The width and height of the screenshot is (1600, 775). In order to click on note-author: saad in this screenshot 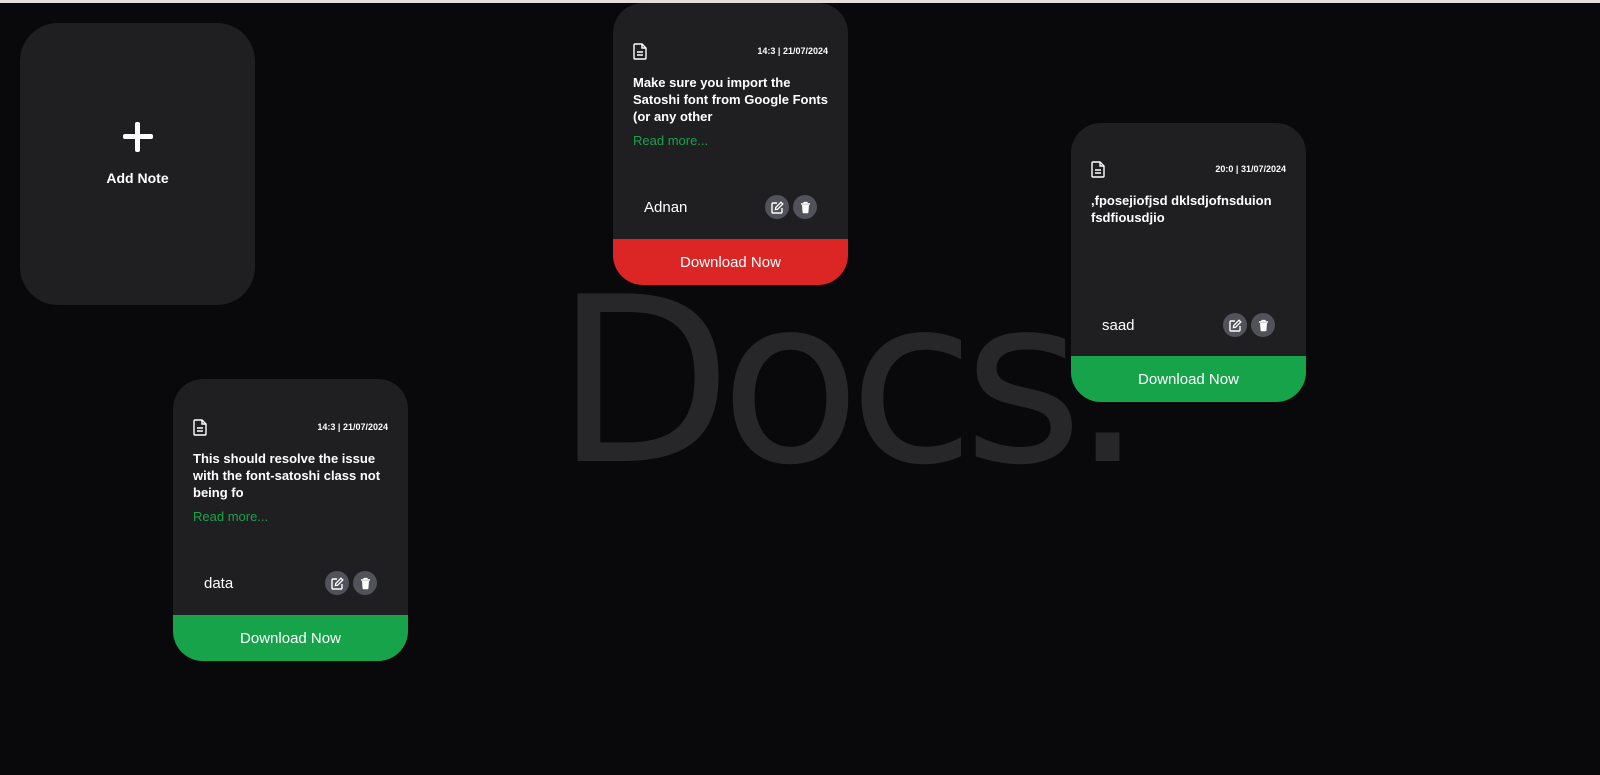, I will do `click(1118, 325)`.